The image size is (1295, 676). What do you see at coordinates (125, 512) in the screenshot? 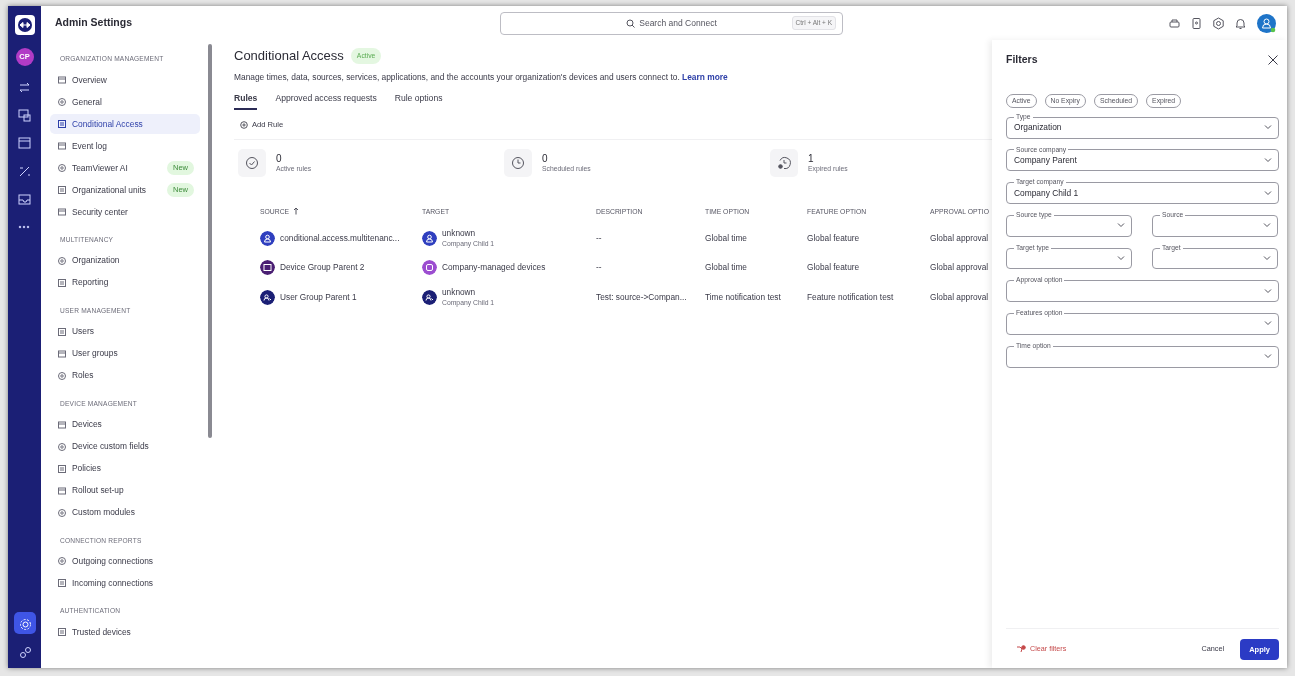
I see `sidebar-item: Custom modules` at bounding box center [125, 512].